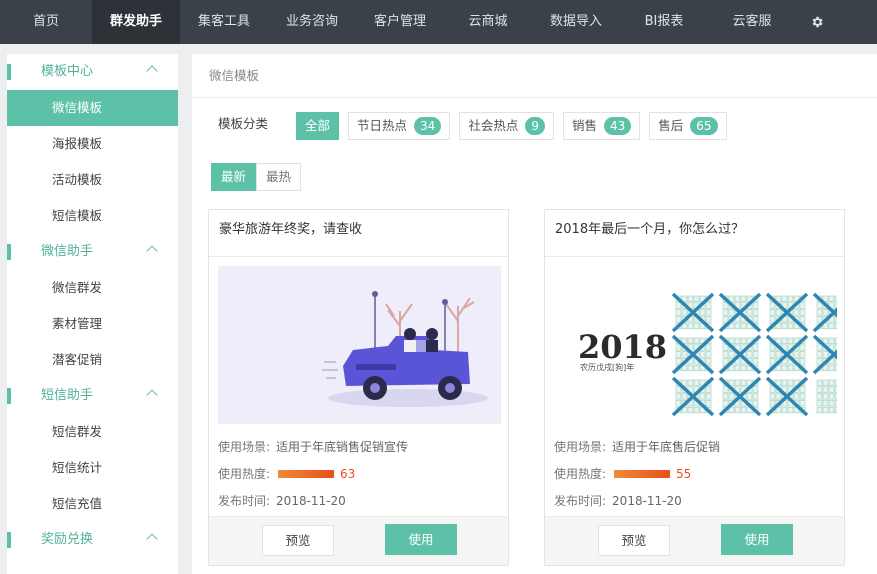  I want to click on category-holiday: 节日热点 34, so click(399, 126).